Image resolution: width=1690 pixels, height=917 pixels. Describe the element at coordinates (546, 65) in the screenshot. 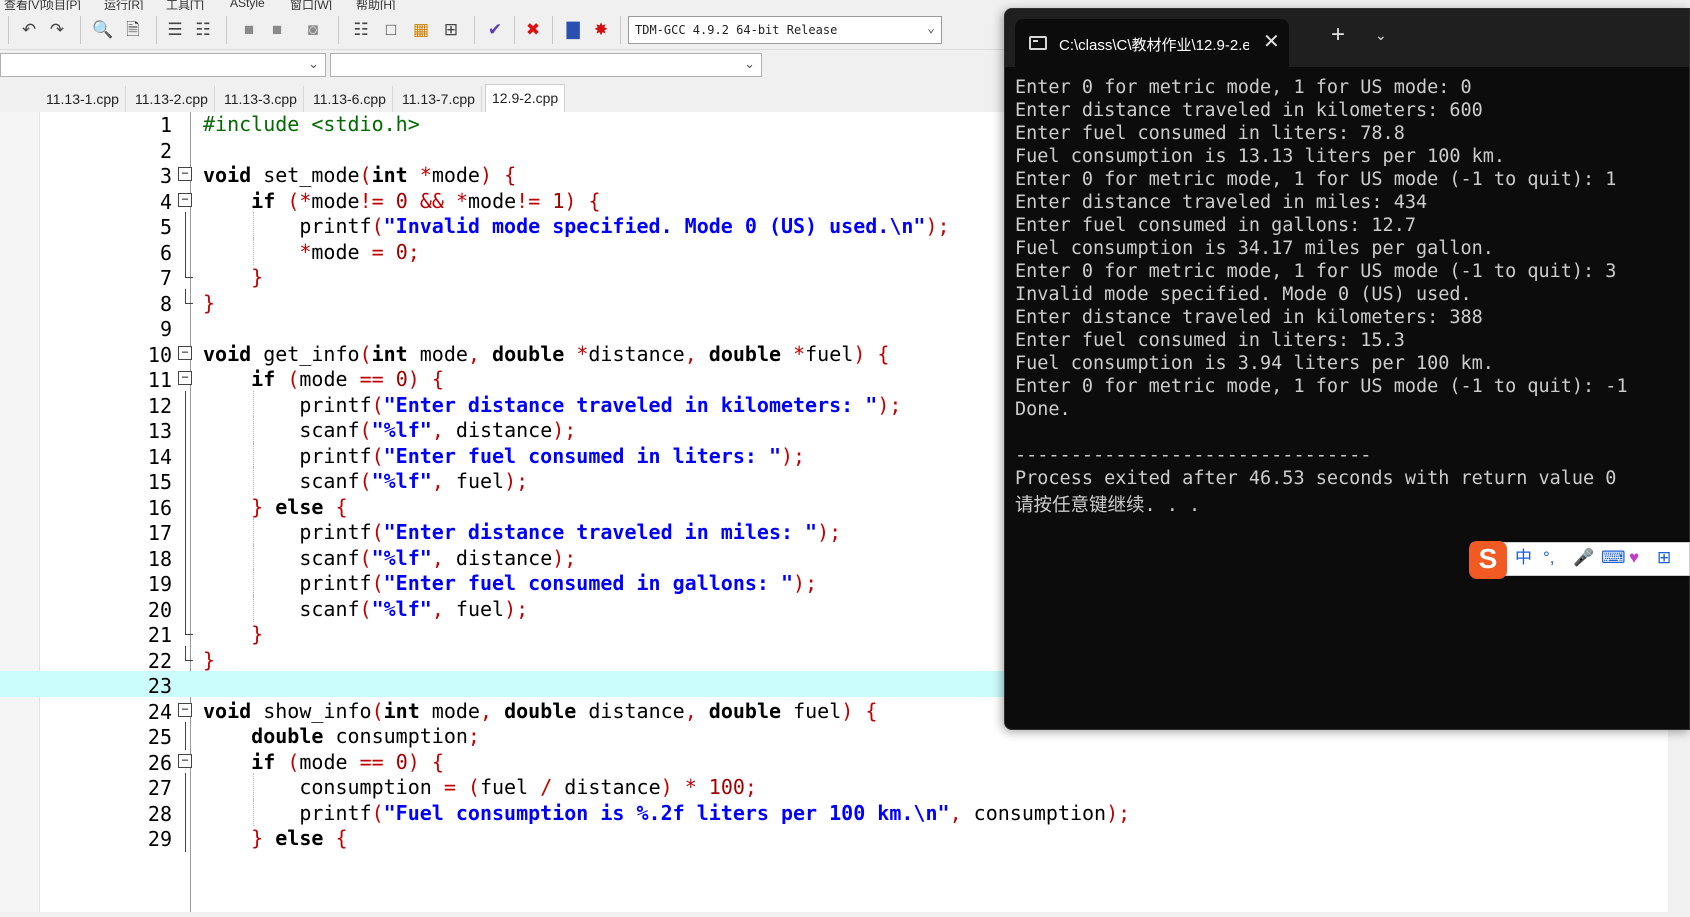

I see `function-combo: ⌄` at that location.